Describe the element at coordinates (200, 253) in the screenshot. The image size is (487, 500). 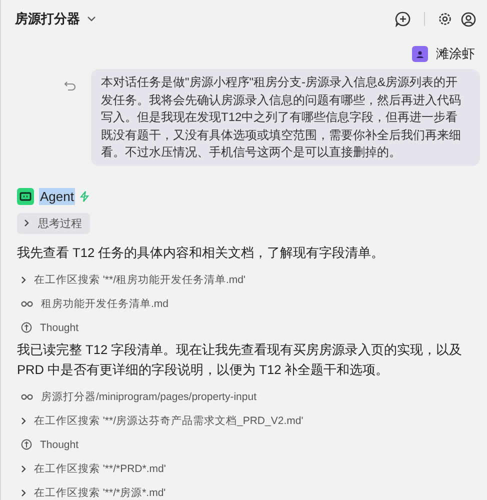
I see `agent-message: 我先查看 T12 任务的具体内容和相关文档，了解现有字段清单。` at that location.